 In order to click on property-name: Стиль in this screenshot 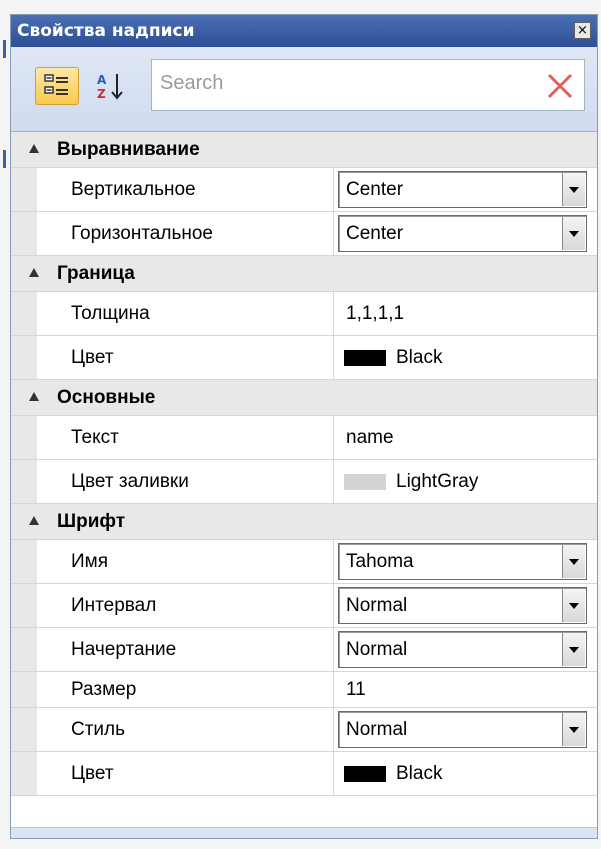, I will do `click(185, 729)`.